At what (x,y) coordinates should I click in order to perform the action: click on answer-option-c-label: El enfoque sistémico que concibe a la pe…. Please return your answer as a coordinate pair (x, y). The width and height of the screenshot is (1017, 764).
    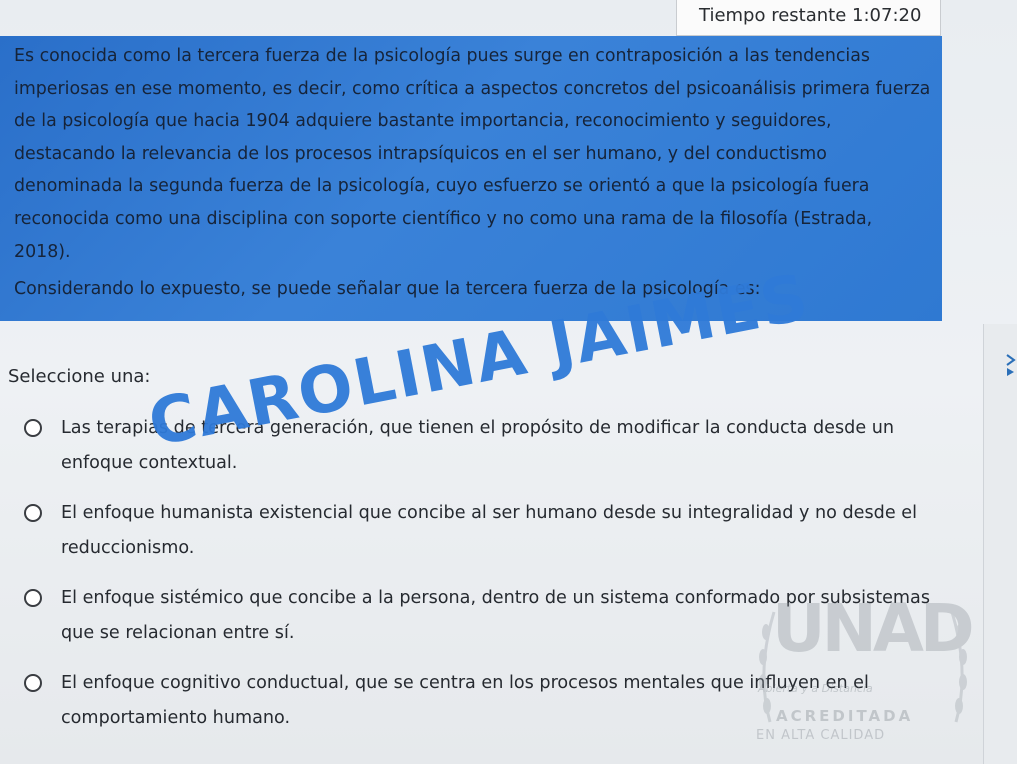
    Looking at the image, I should click on (496, 616).